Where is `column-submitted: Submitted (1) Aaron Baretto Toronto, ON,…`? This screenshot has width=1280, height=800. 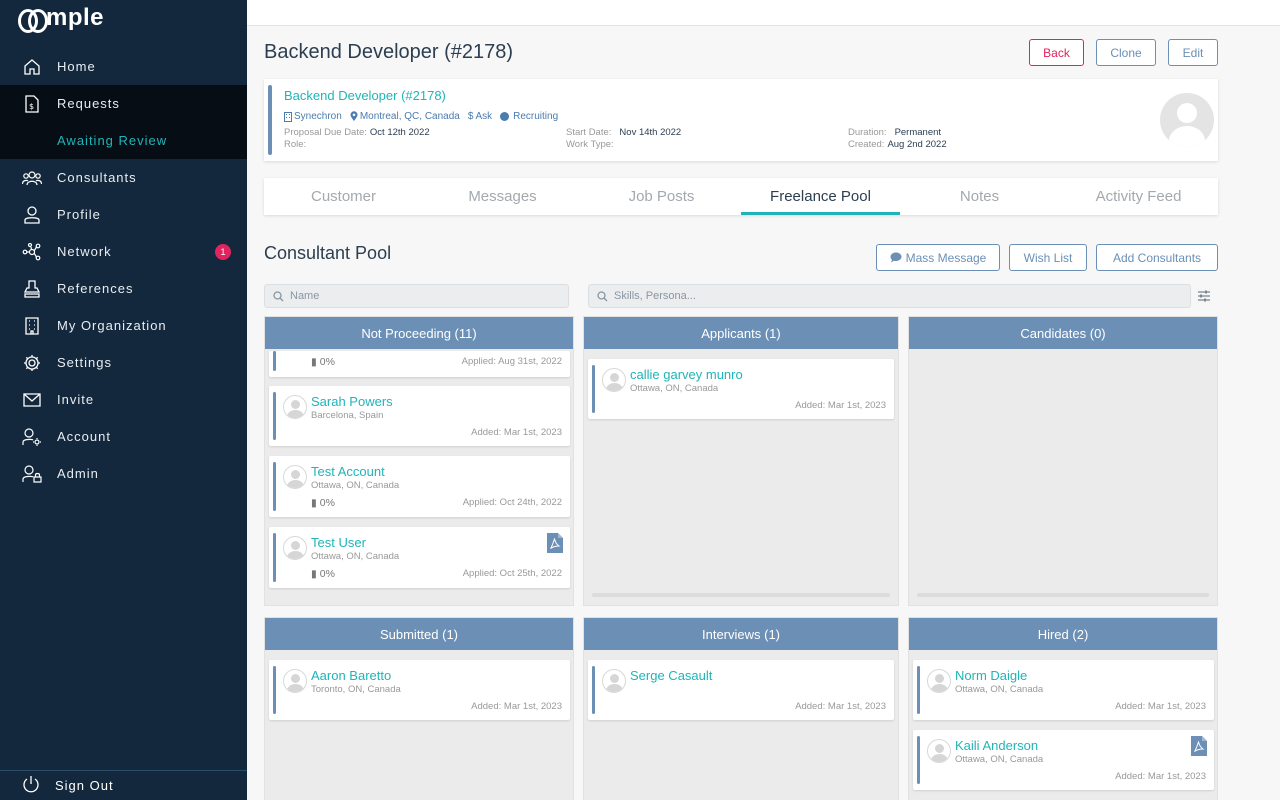 column-submitted: Submitted (1) Aaron Baretto Toronto, ON,… is located at coordinates (419, 708).